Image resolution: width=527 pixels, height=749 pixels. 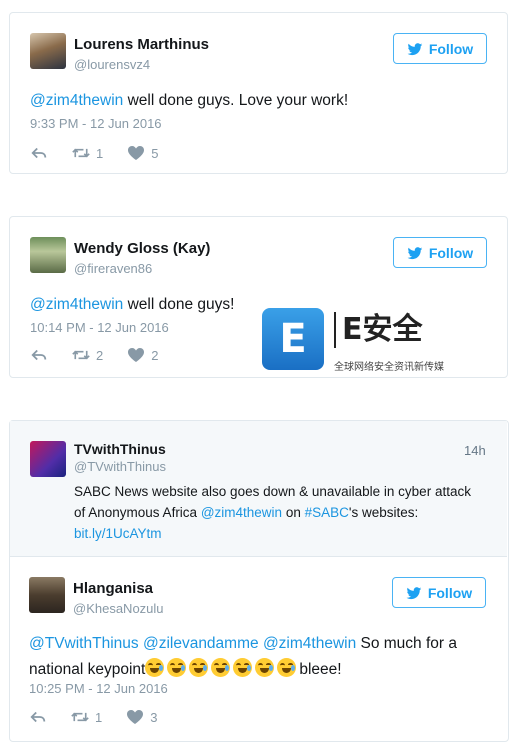 What do you see at coordinates (106, 153) in the screenshot?
I see `tweet-actions: 1 5` at bounding box center [106, 153].